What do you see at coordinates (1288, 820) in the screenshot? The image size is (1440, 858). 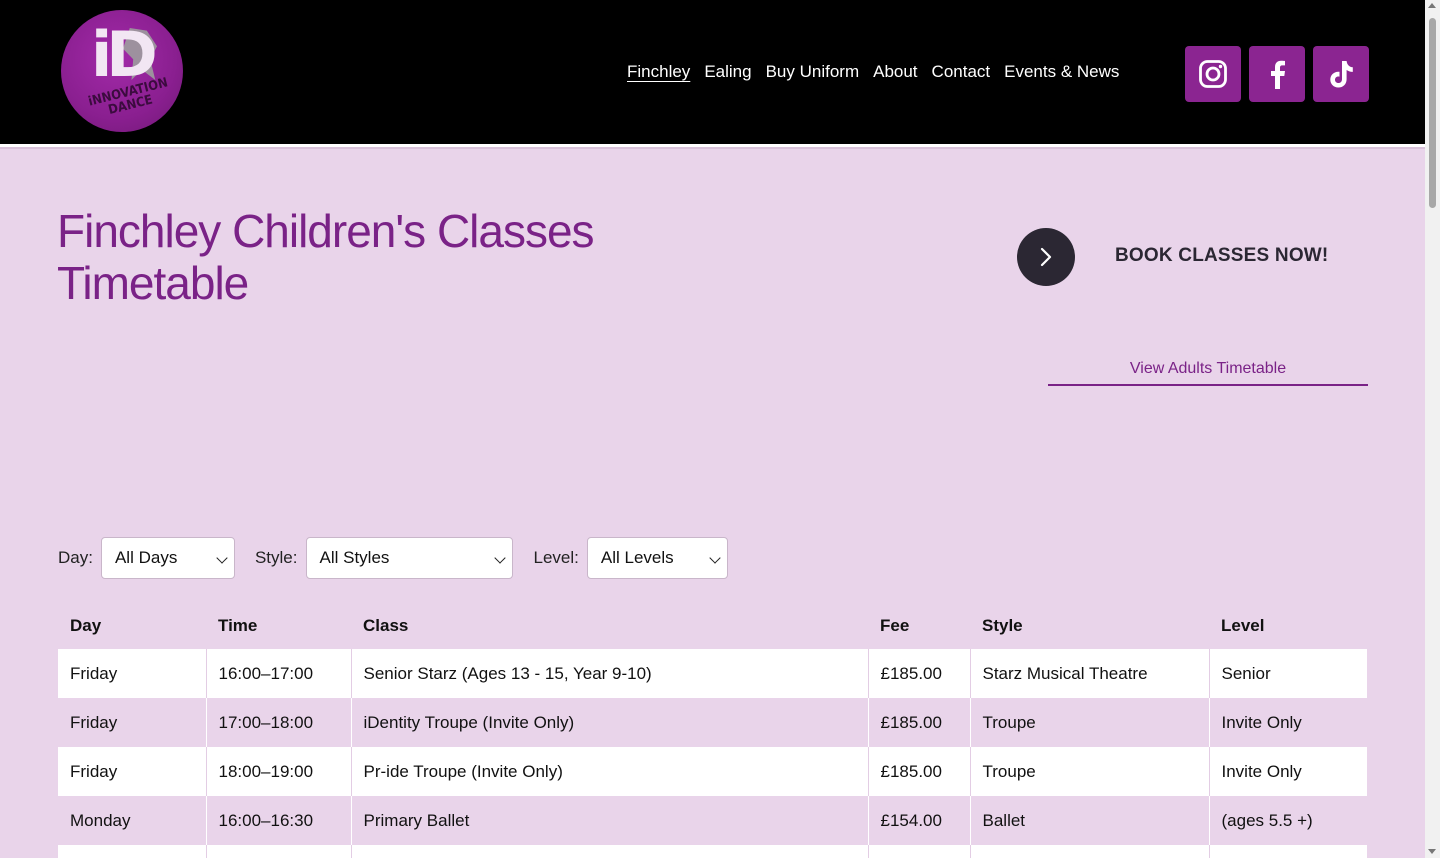 I see `cell-level: (ages 5.5 +)` at bounding box center [1288, 820].